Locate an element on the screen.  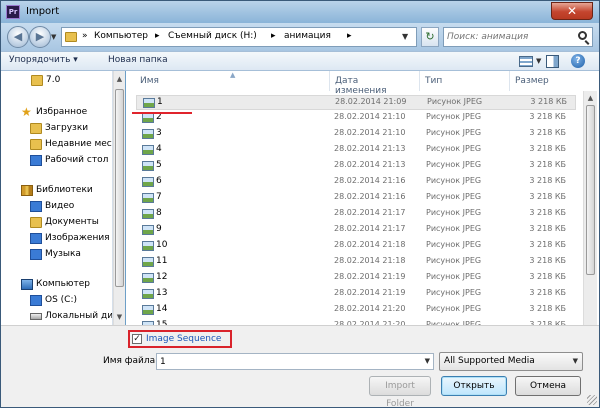
music-icon is located at coordinates (36, 254).